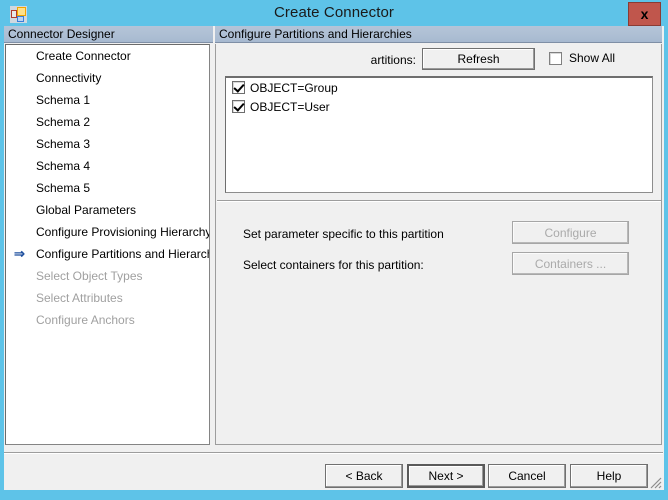 This screenshot has width=668, height=500. What do you see at coordinates (609, 476) in the screenshot?
I see `help-button: Help` at bounding box center [609, 476].